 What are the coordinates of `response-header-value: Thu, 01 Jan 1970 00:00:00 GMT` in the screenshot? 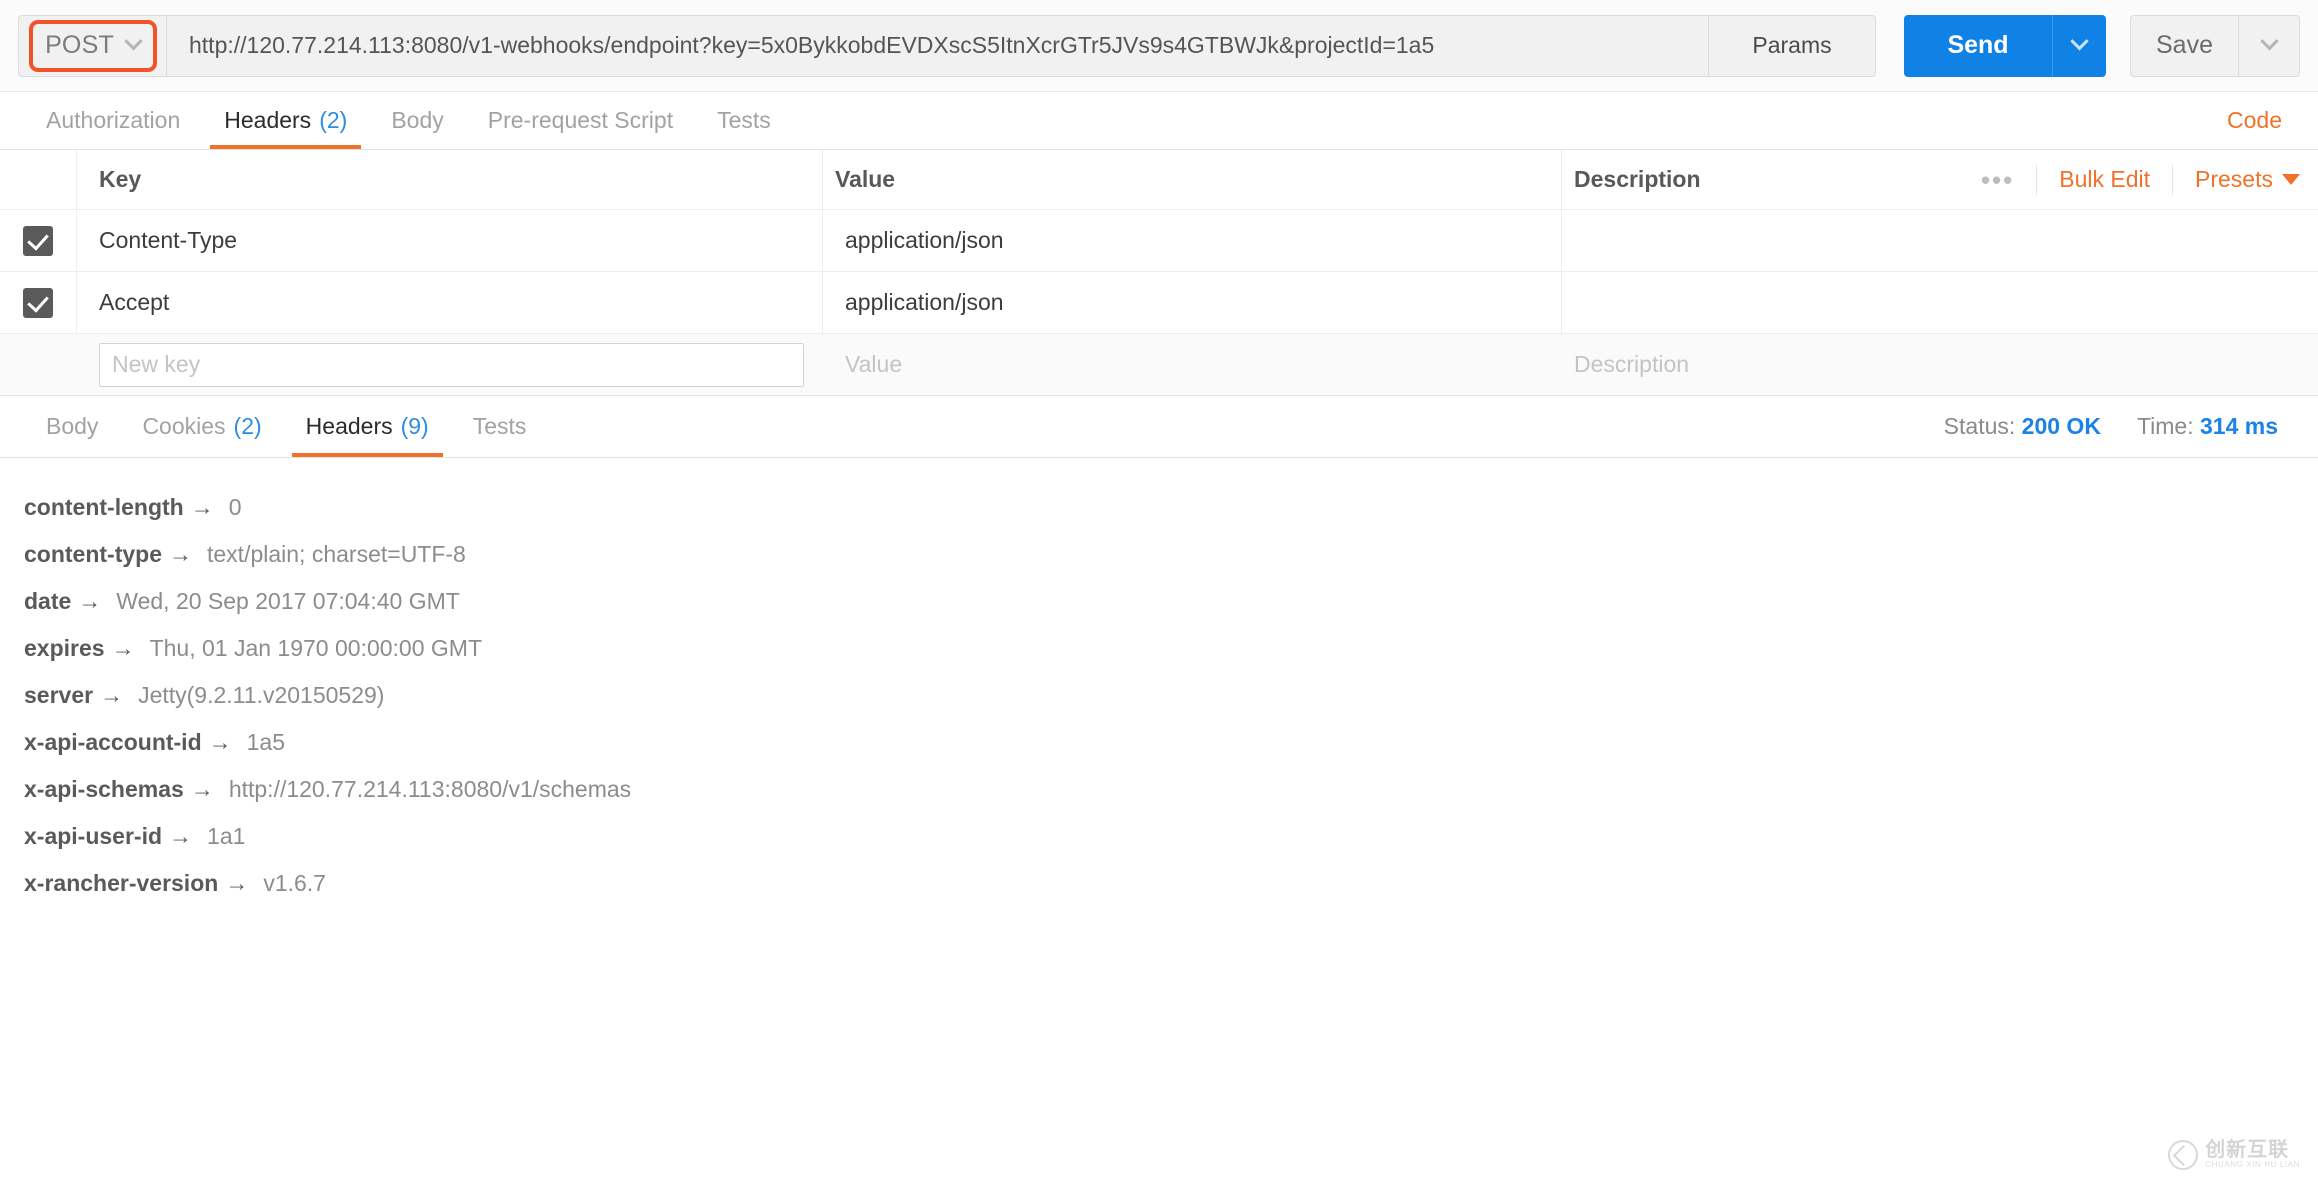 It's located at (315, 648).